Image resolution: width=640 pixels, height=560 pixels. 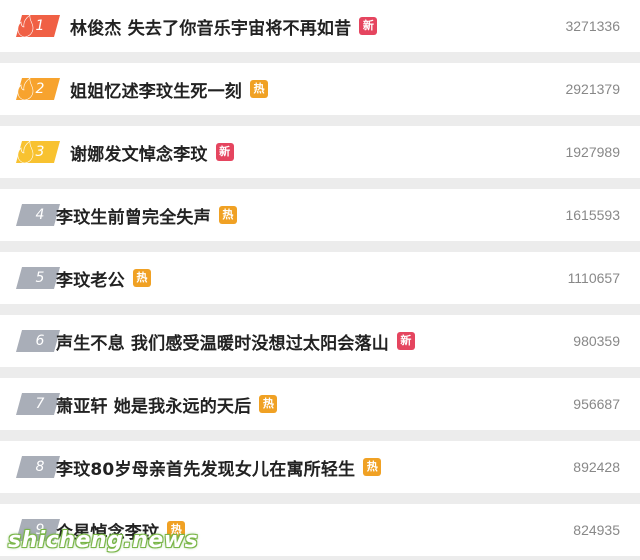 I want to click on hot-search-row: 4 李玟生前曾完全失声热 1615593, so click(x=320, y=215).